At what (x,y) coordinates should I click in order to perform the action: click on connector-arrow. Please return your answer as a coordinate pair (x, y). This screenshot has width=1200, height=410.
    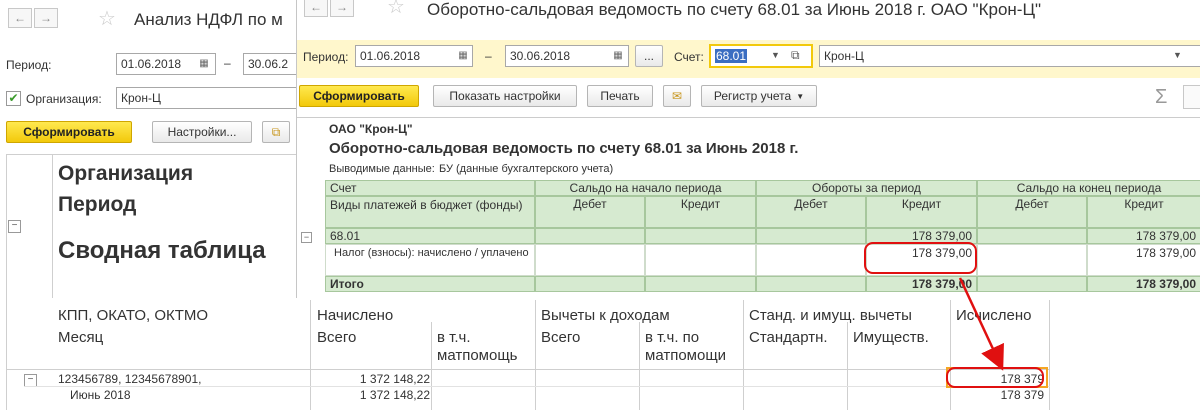
    Looking at the image, I should click on (981, 324).